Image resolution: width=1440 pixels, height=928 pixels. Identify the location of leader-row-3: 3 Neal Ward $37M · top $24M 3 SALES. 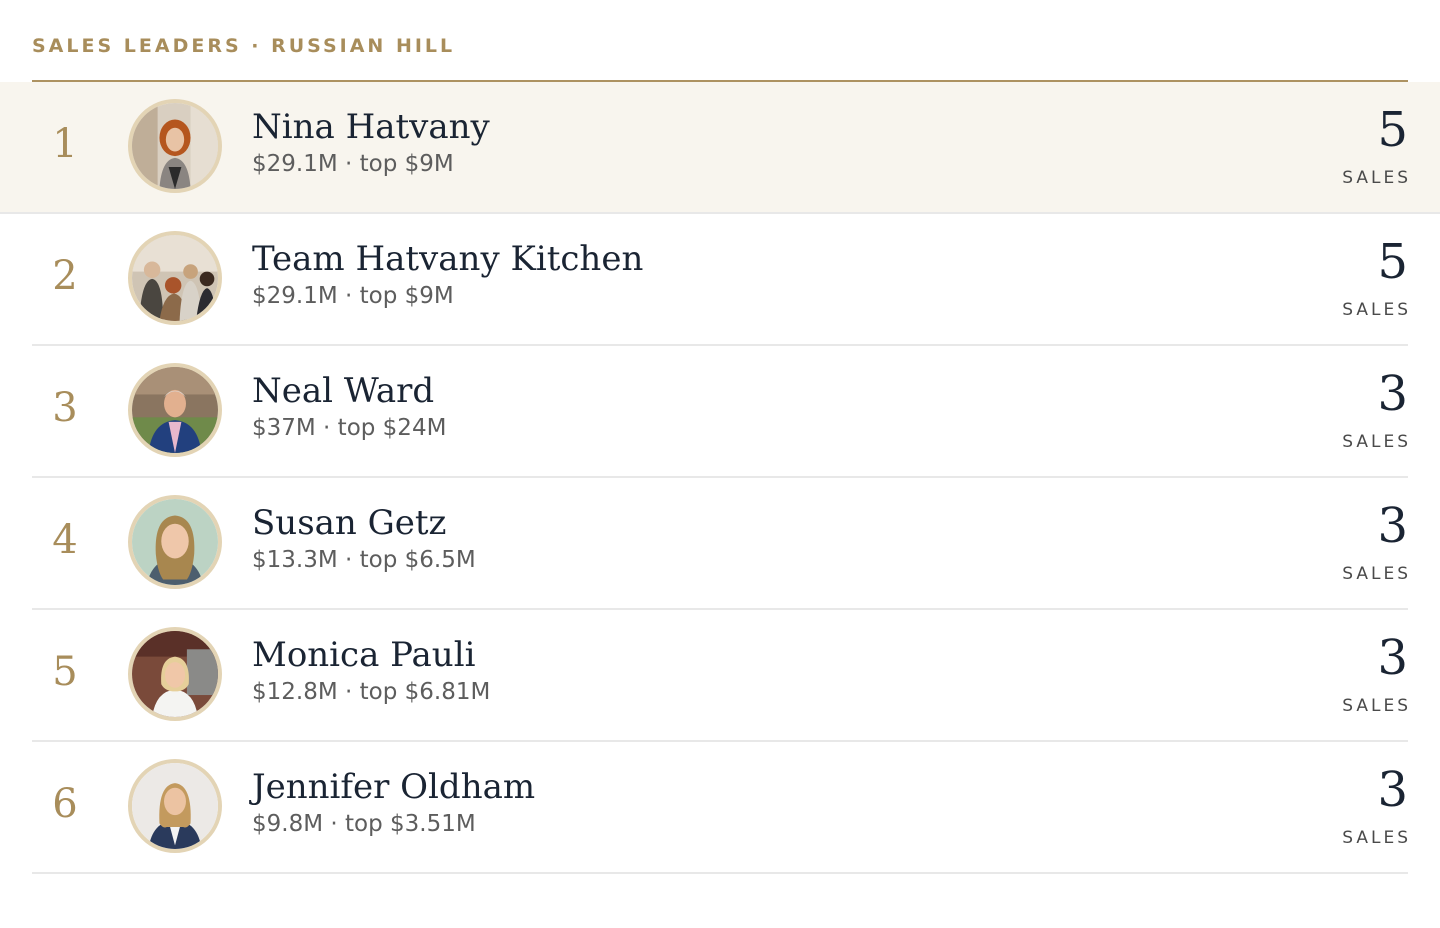
(720, 412).